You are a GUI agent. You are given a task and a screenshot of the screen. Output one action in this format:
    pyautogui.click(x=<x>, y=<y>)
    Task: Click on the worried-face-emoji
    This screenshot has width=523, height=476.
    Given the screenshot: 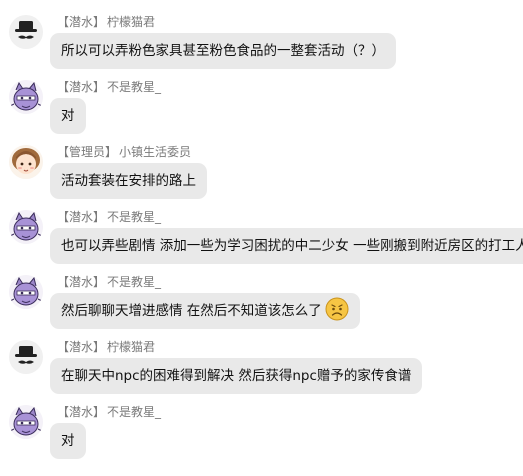 What is the action you would take?
    pyautogui.click(x=337, y=309)
    